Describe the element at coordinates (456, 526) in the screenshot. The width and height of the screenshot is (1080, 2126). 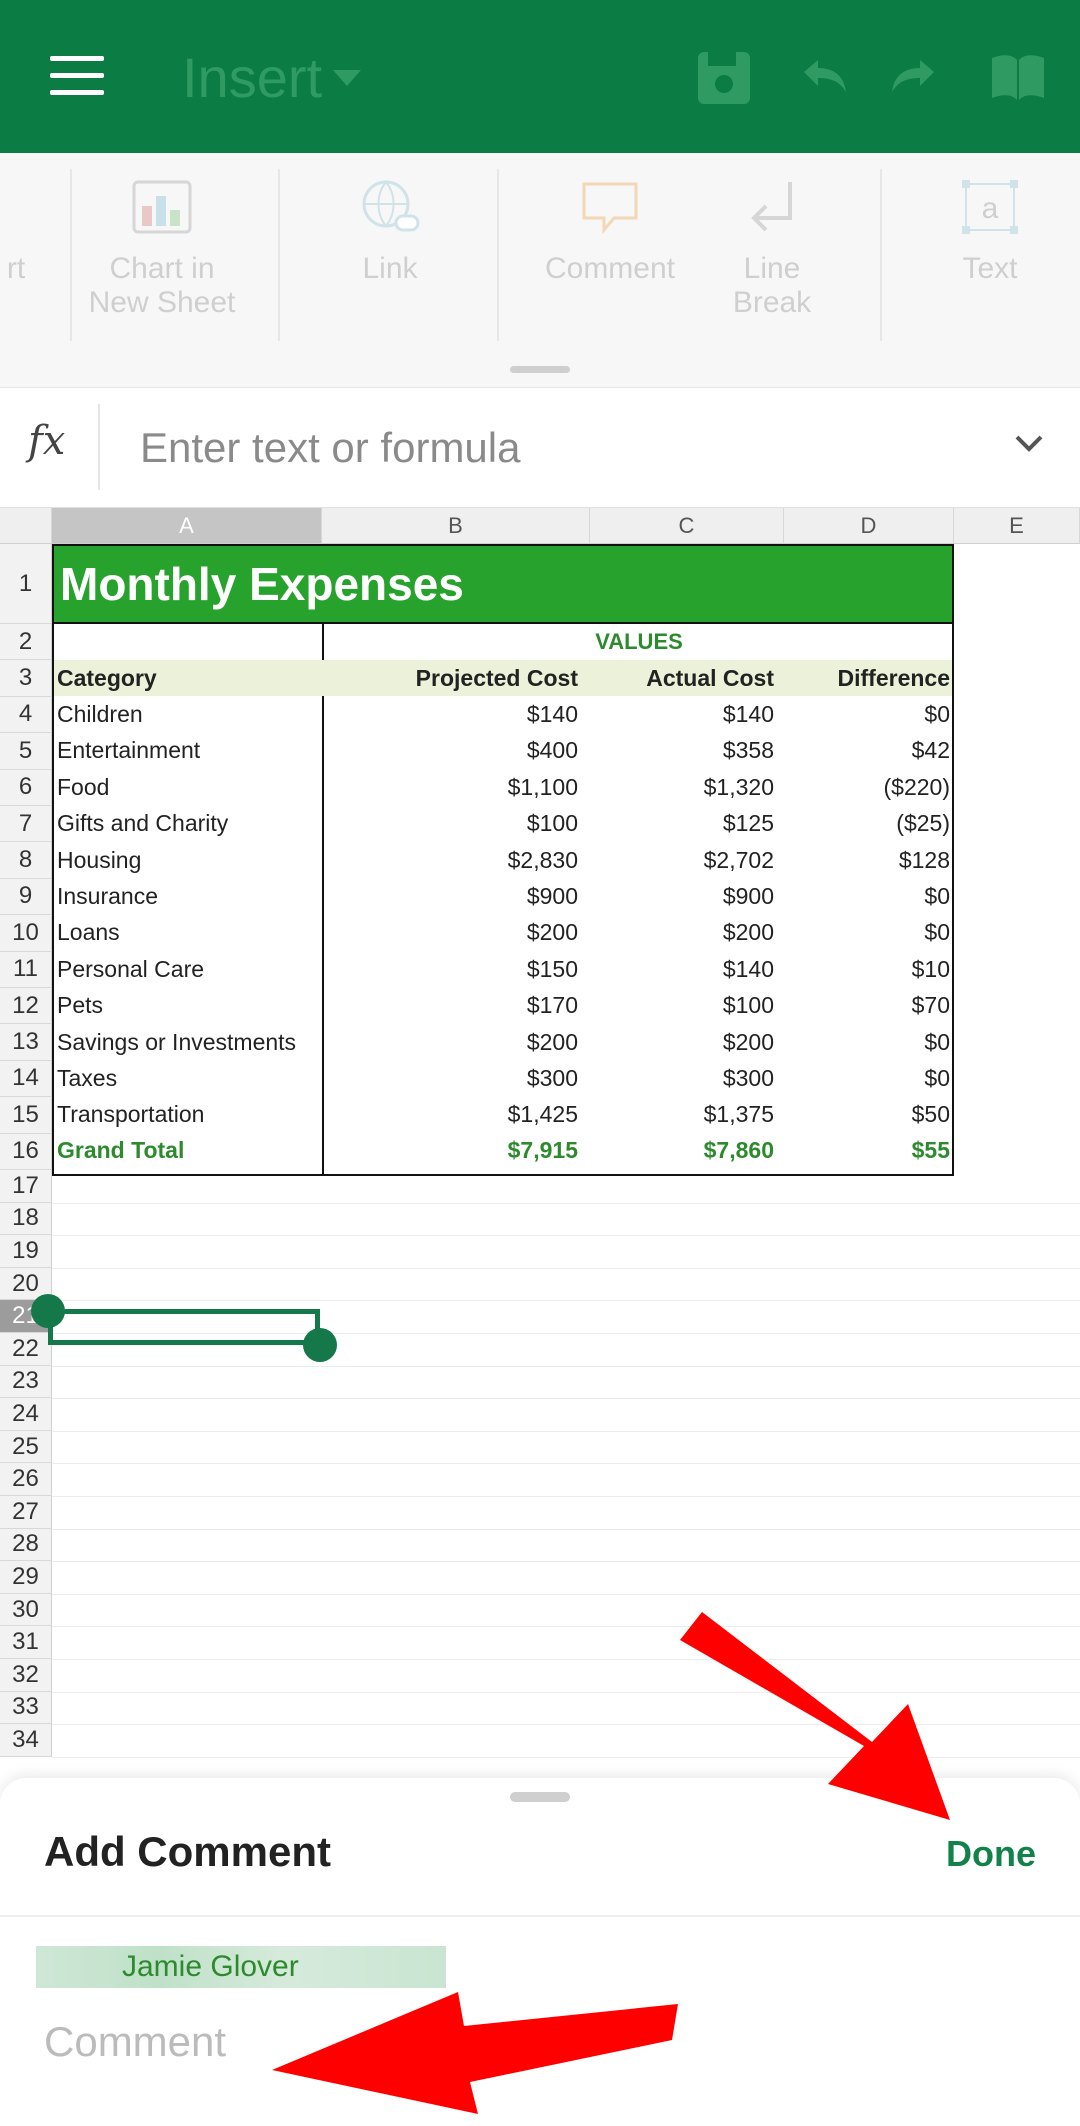
I see `column-header-b: B` at that location.